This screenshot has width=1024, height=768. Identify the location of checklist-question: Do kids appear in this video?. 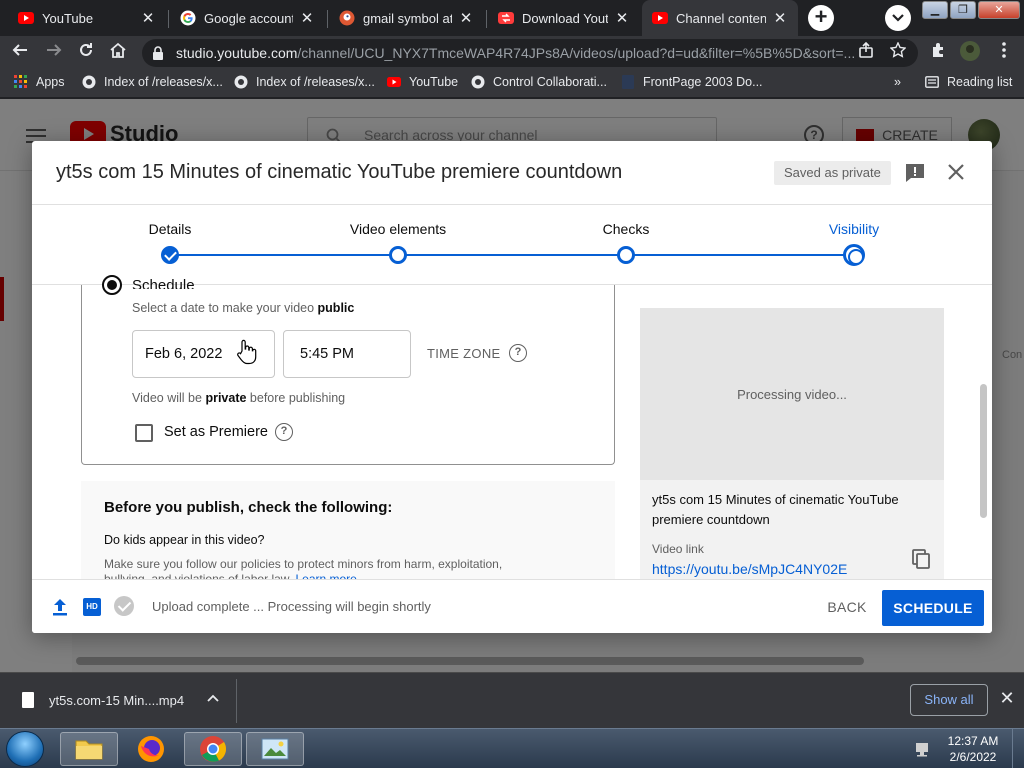
(184, 540).